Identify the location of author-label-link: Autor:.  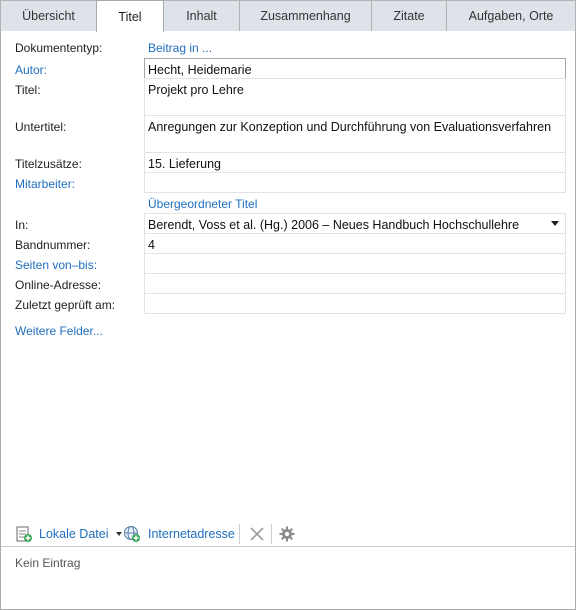
(31, 70).